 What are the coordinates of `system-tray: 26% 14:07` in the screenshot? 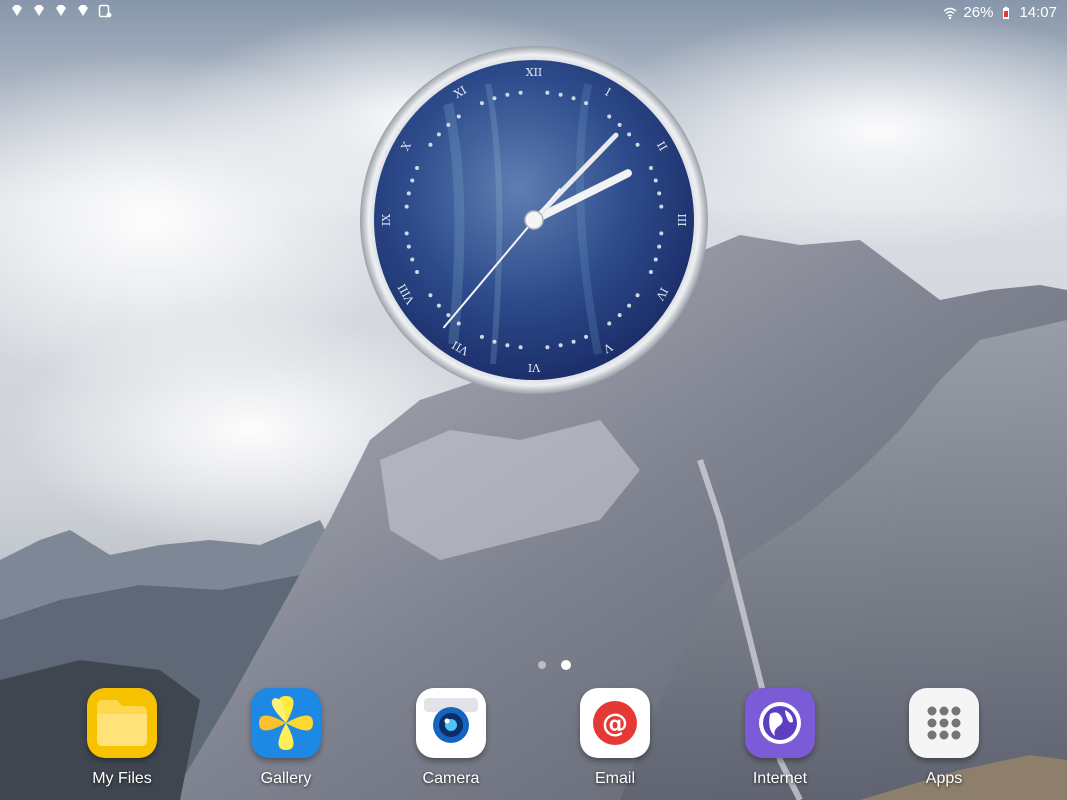 It's located at (1000, 12).